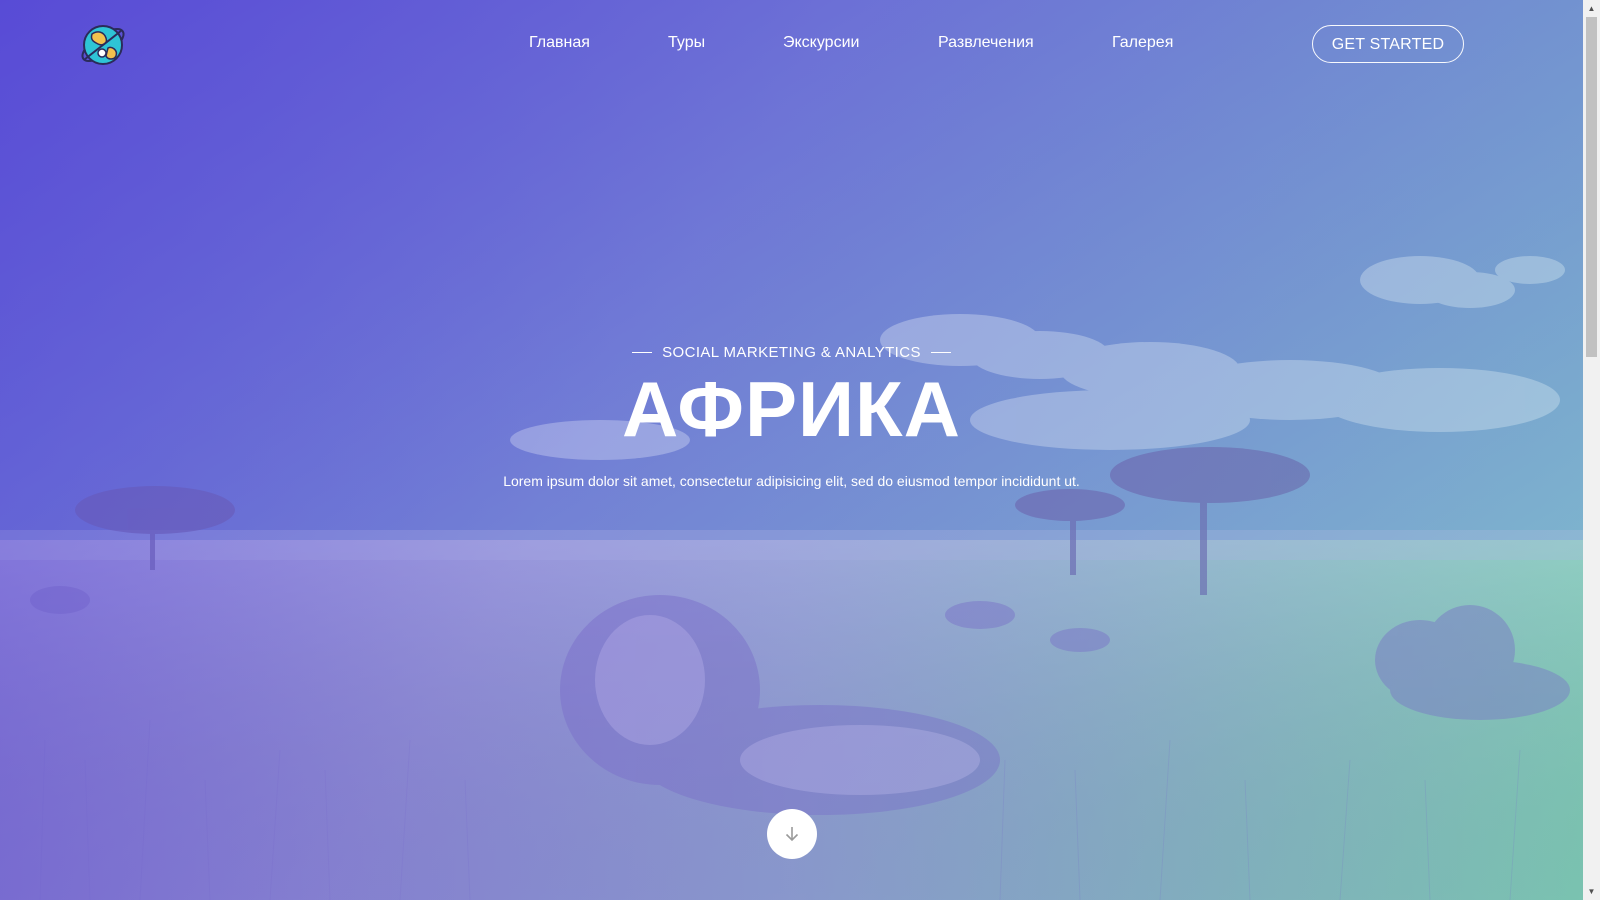  Describe the element at coordinates (1591, 450) in the screenshot. I see `page-scrollbar: ▲ ▼` at that location.